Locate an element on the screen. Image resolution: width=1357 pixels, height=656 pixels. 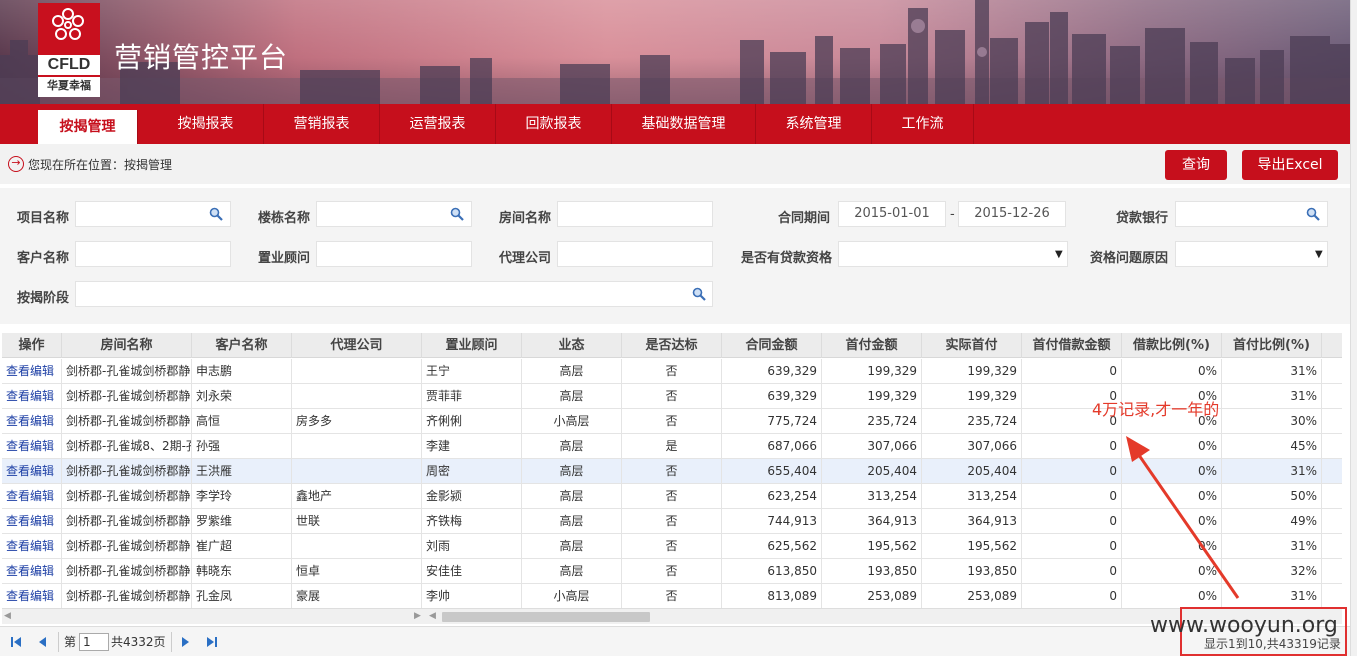
room-name-field is located at coordinates (635, 214).